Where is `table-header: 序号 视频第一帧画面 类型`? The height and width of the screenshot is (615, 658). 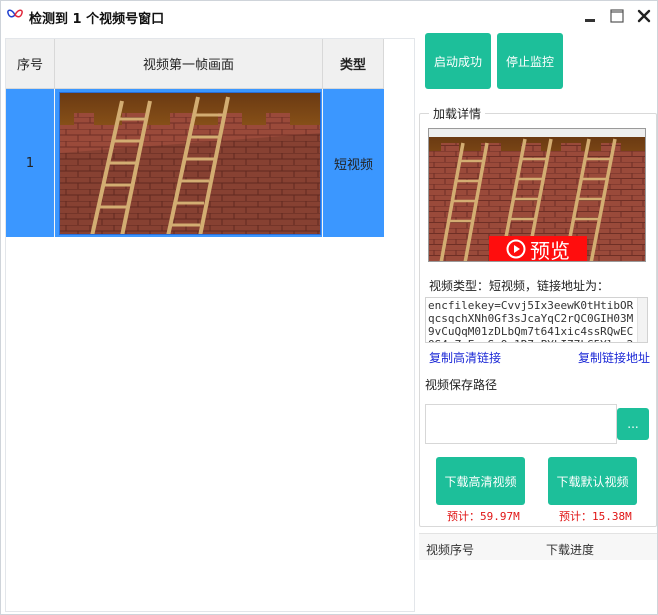 table-header: 序号 视频第一帧画面 类型 is located at coordinates (195, 64).